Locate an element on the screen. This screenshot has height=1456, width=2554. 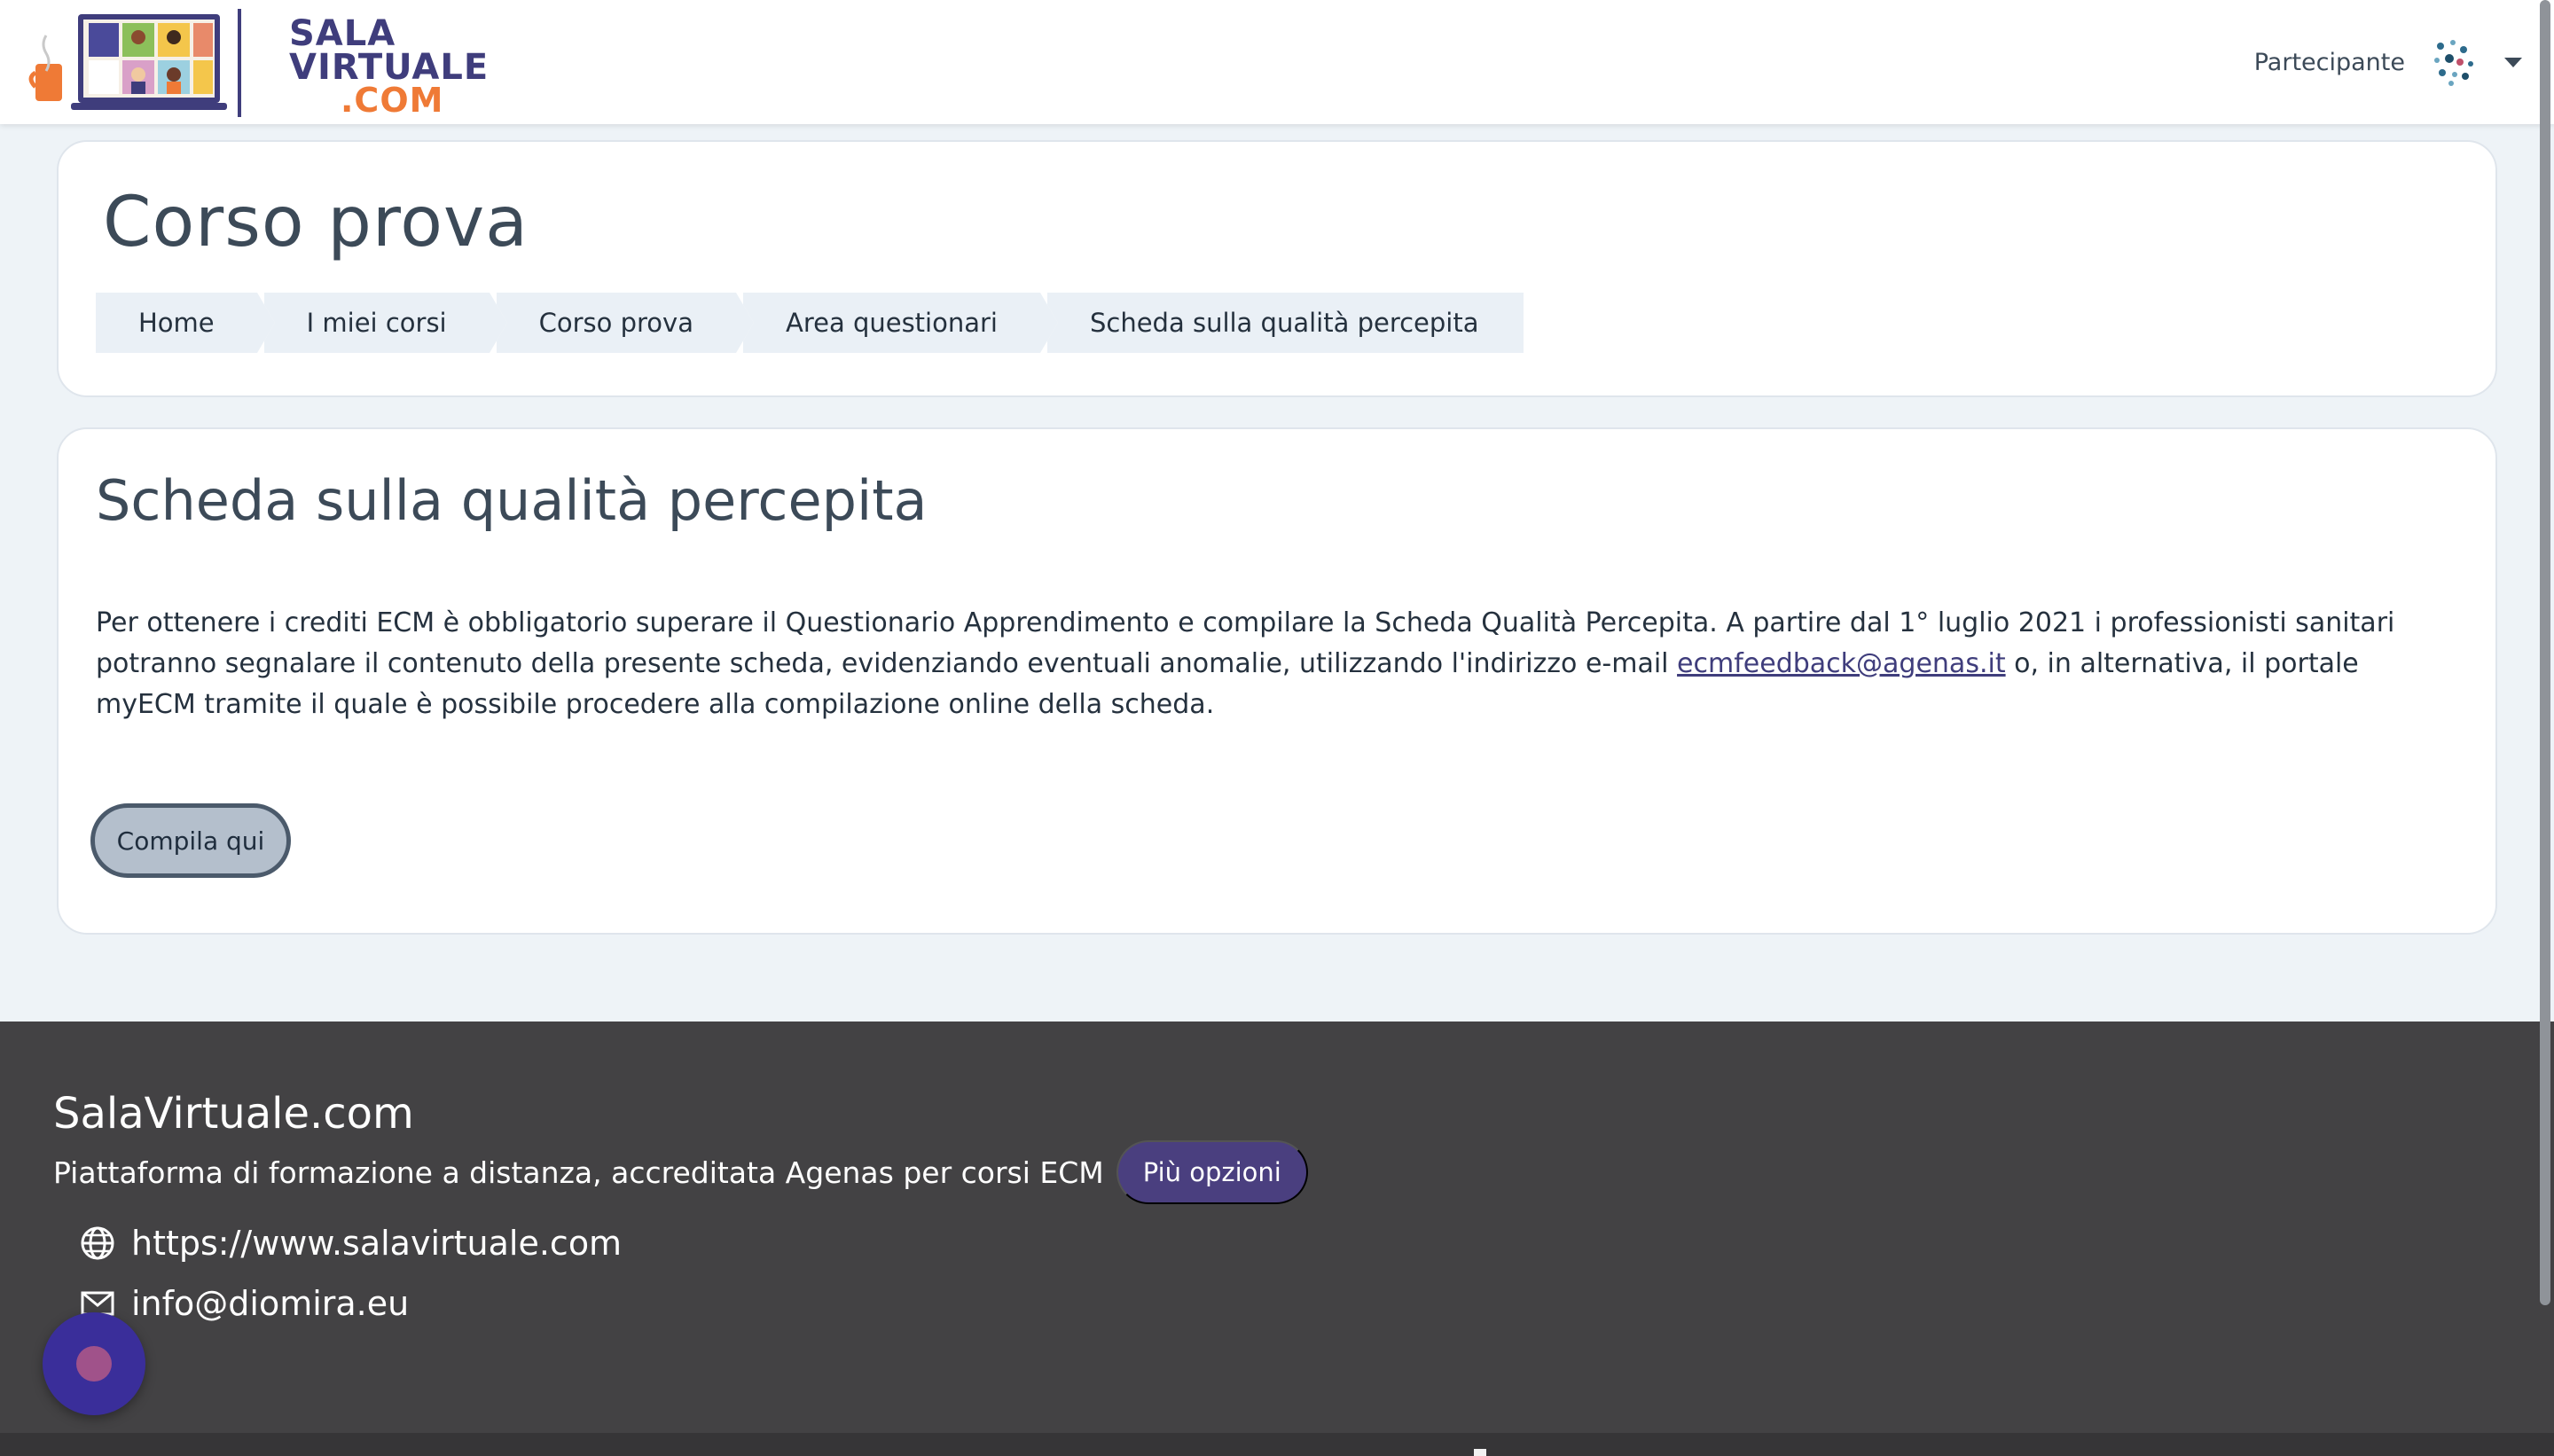
footer-website-link: https://www.salavirtuale.com is located at coordinates (376, 1243).